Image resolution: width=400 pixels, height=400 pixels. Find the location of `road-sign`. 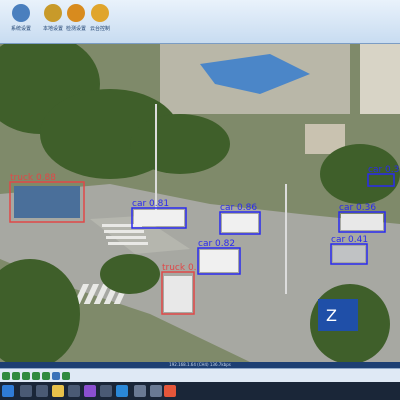

road-sign is located at coordinates (338, 315).